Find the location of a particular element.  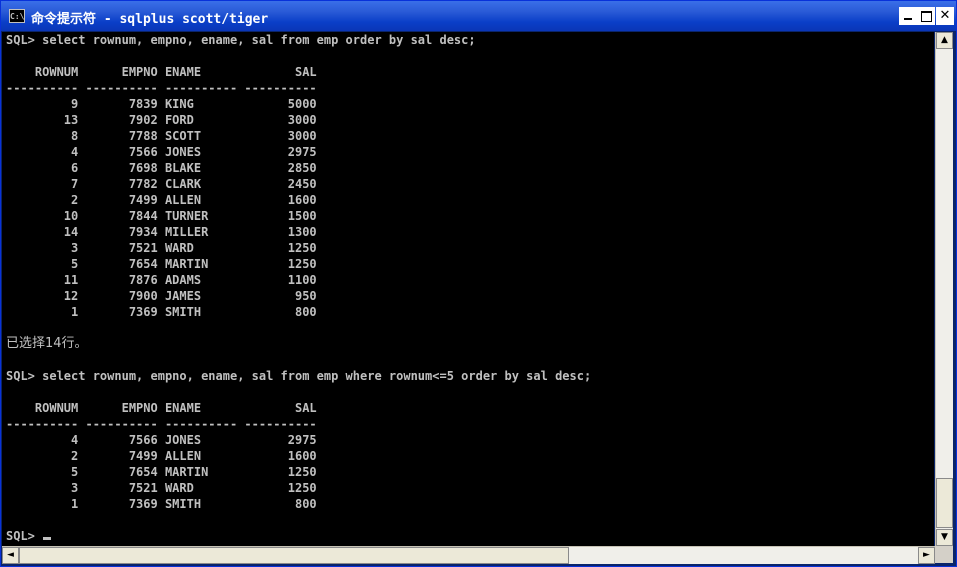

console-prompt-line: SQL> is located at coordinates (470, 536).